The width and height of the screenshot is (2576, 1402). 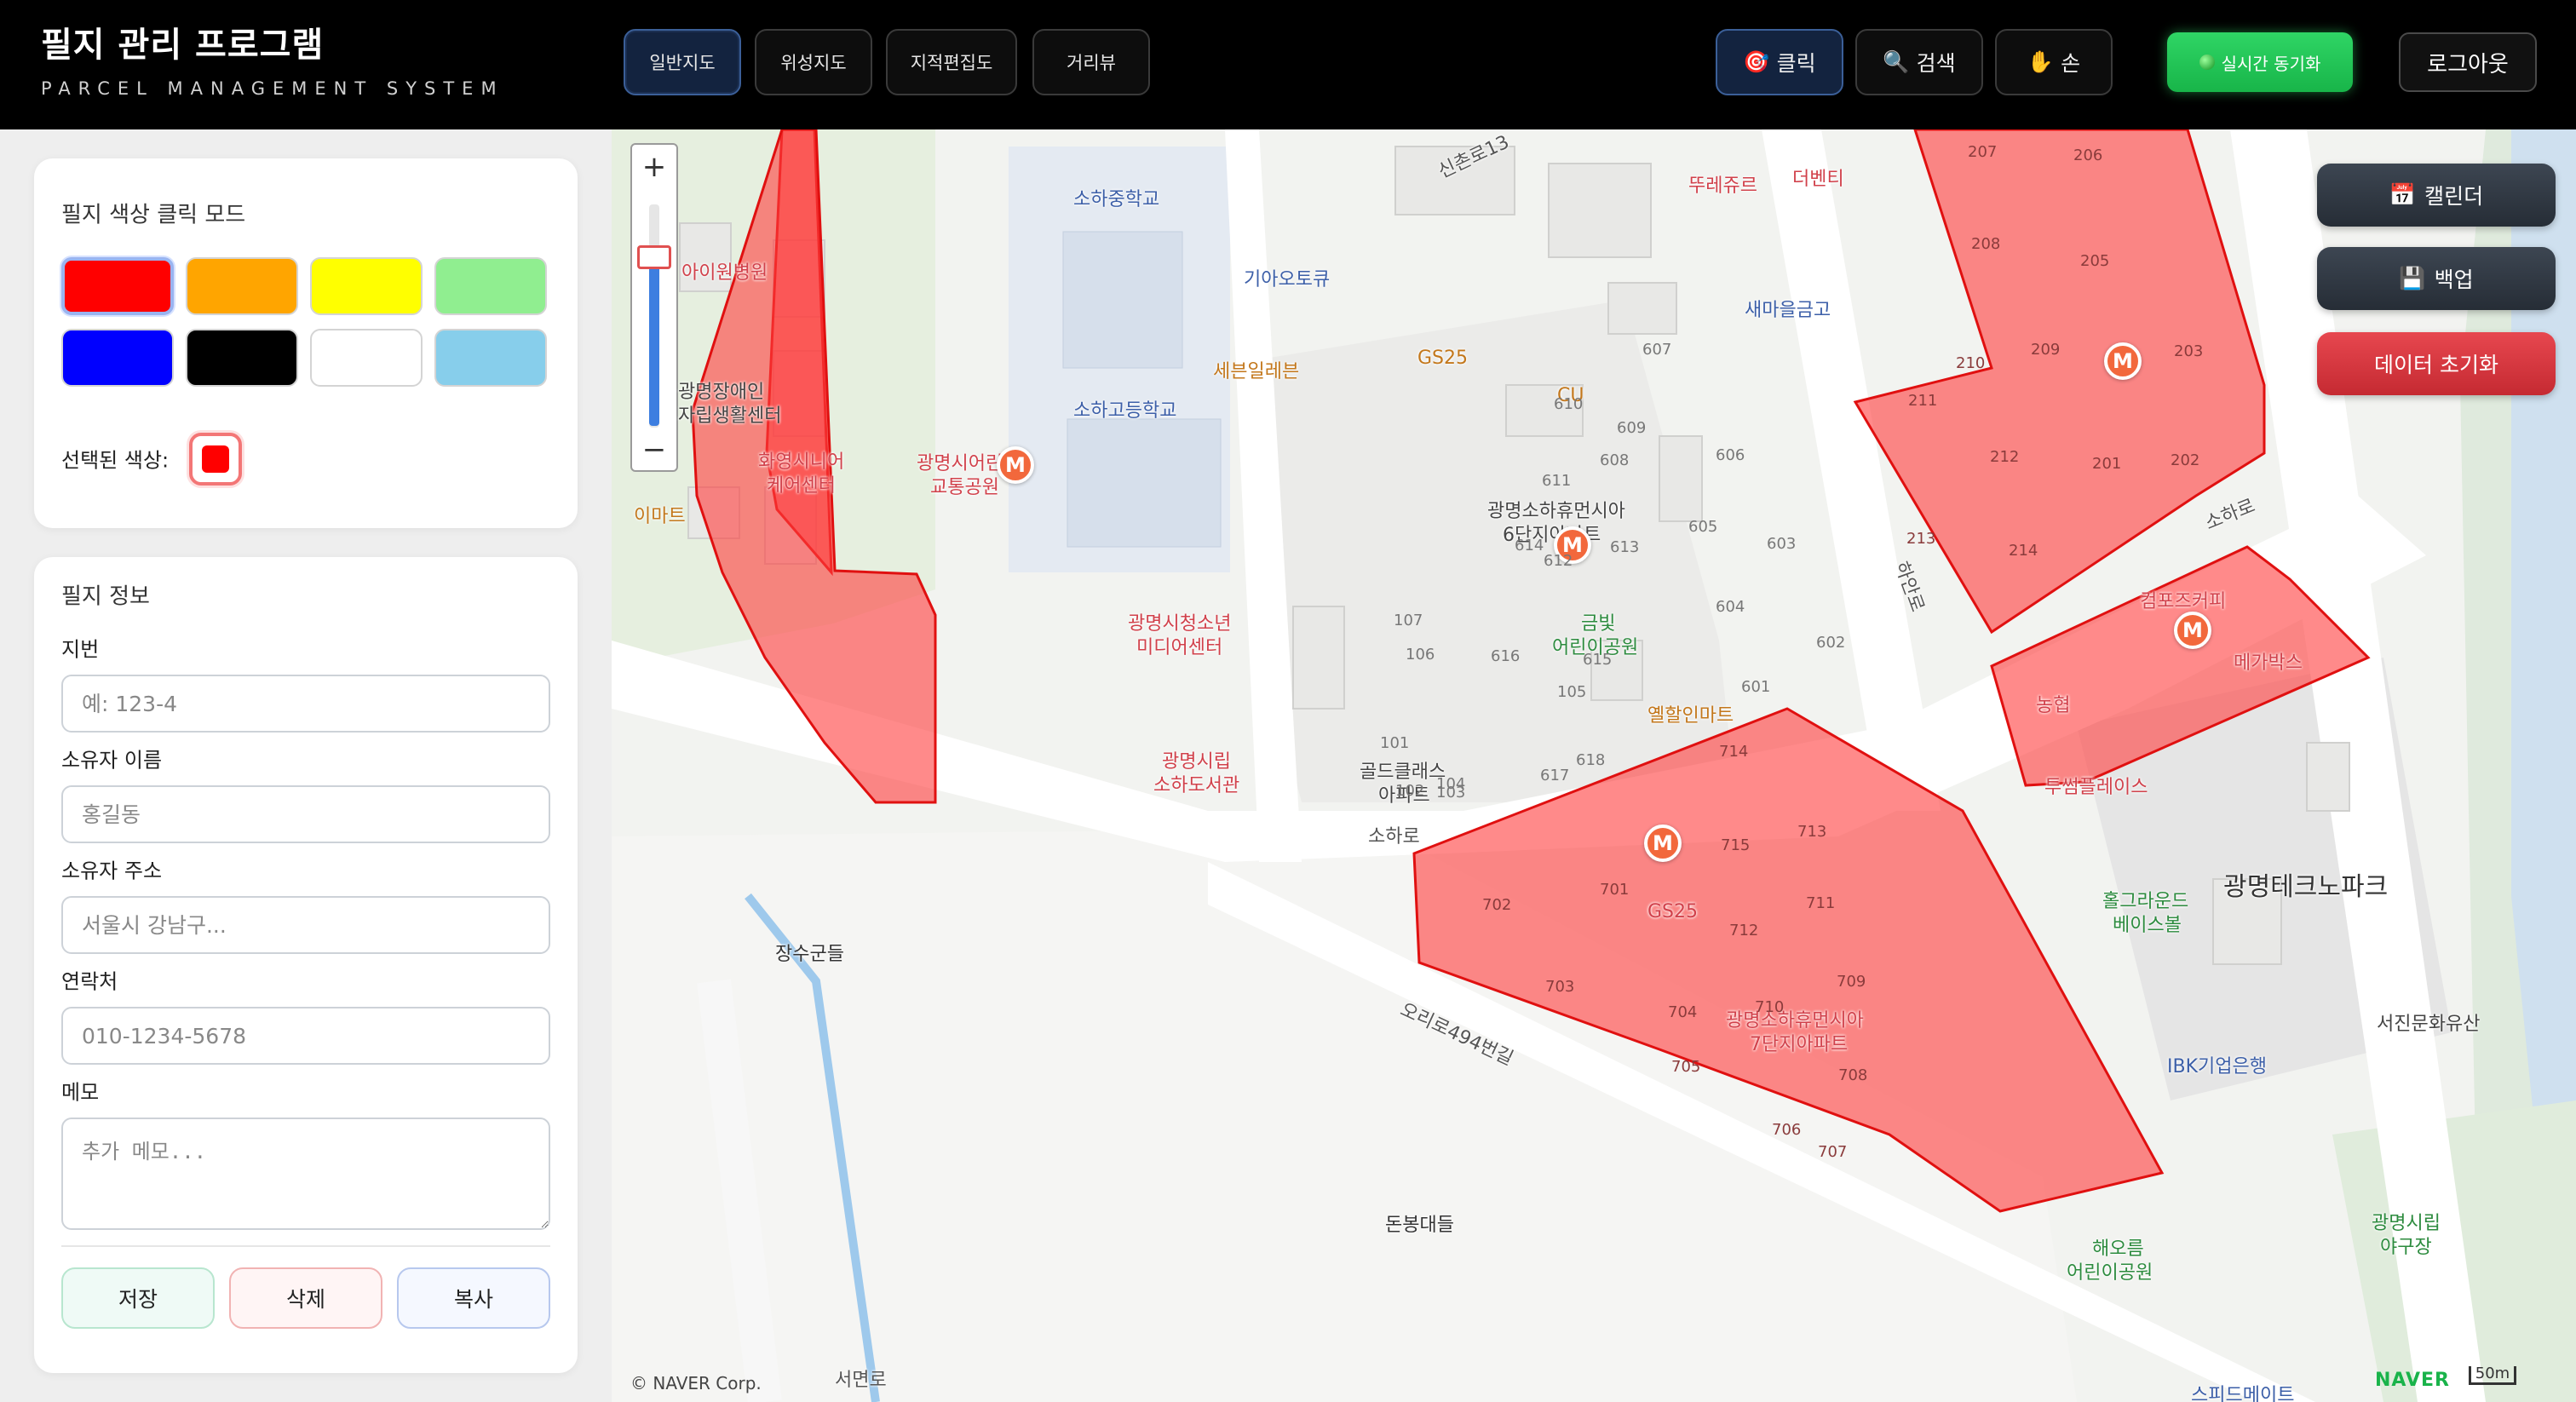 What do you see at coordinates (730, 416) in the screenshot?
I see `poi-label: 자립생활센터` at bounding box center [730, 416].